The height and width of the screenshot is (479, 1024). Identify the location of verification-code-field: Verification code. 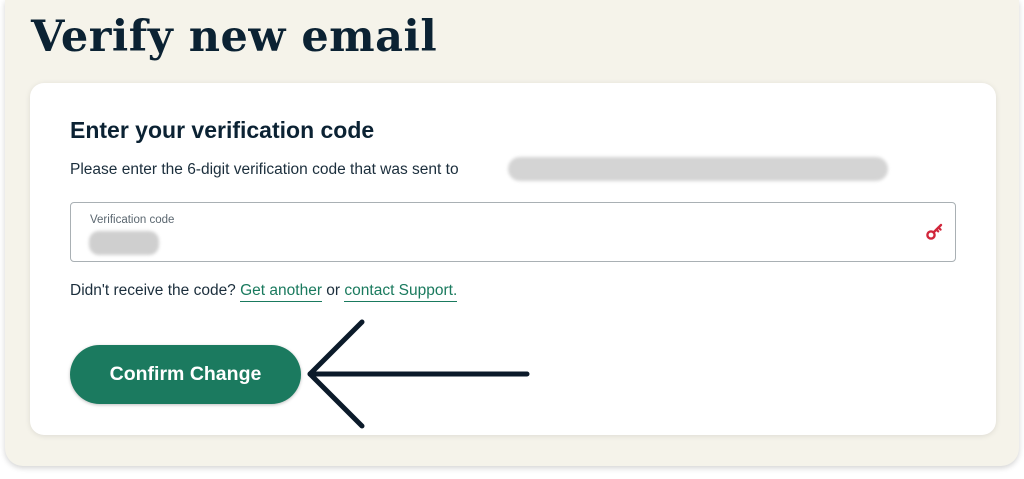
(513, 232).